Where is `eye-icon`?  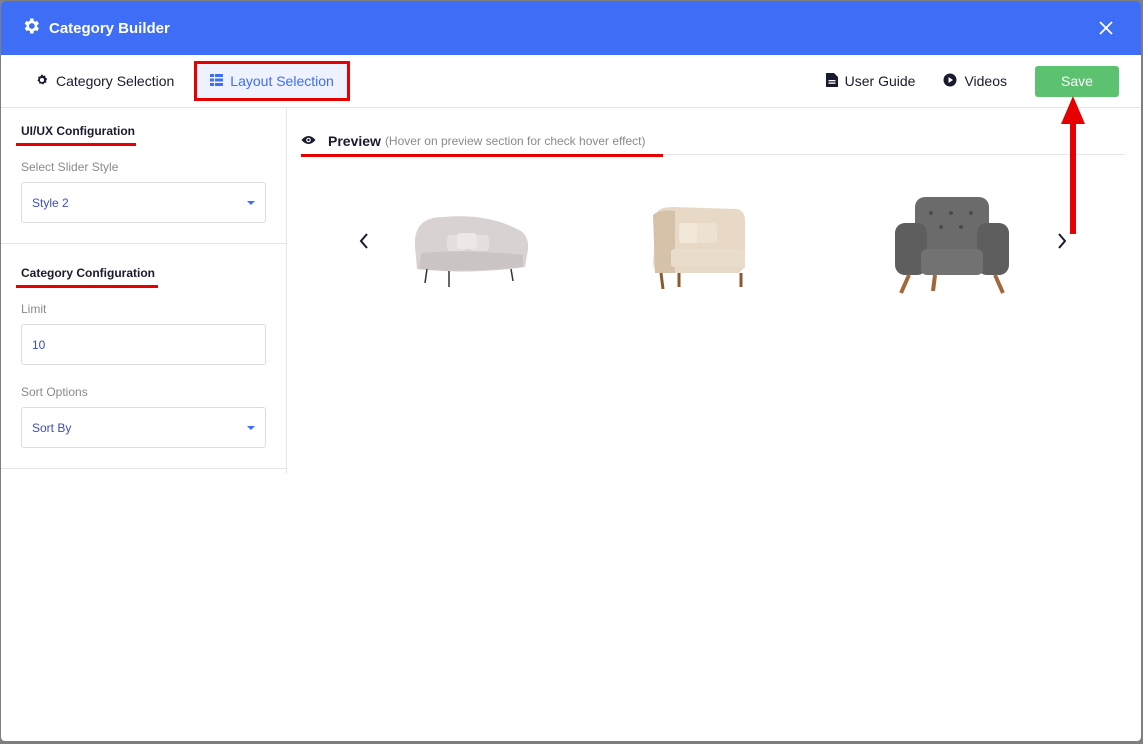
eye-icon is located at coordinates (308, 141).